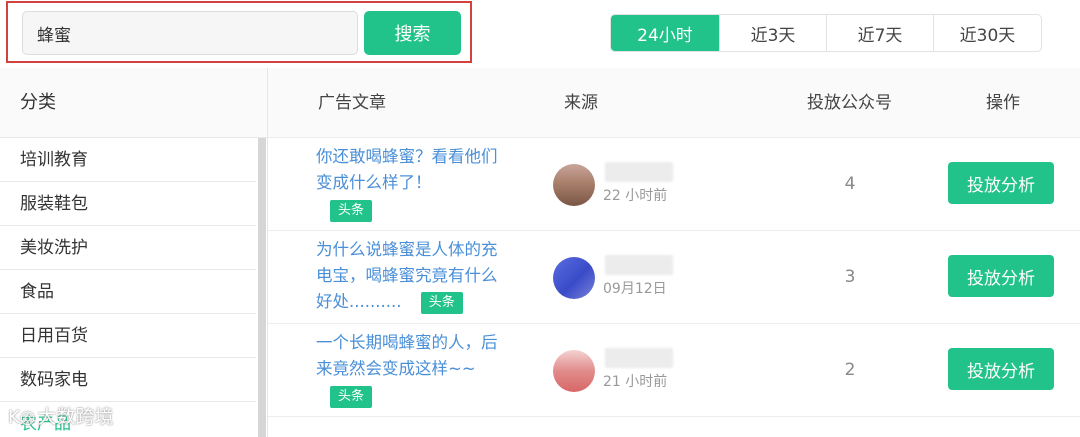 The image size is (1080, 437). I want to click on sidebar-scrollbar-thumb, so click(262, 287).